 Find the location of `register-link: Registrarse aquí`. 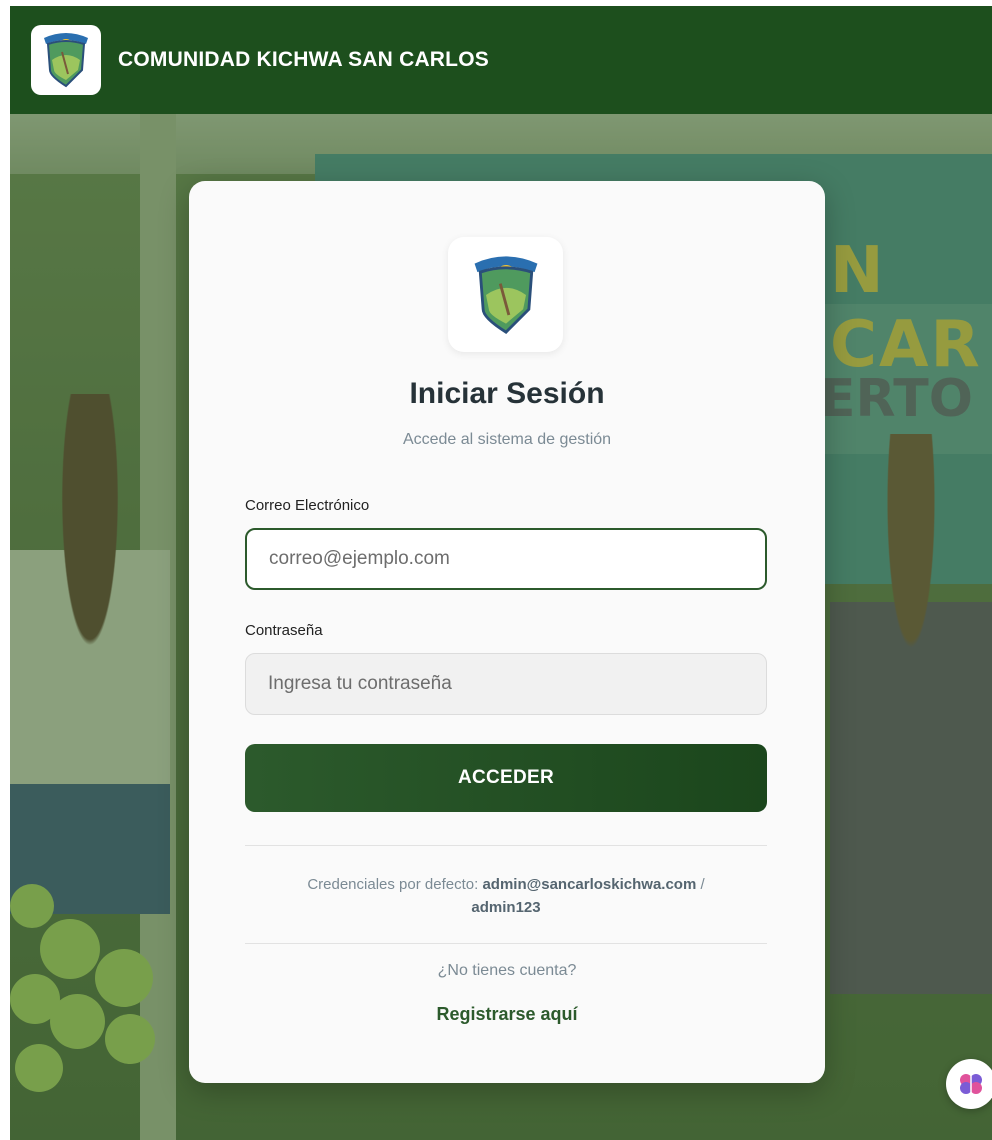

register-link: Registrarse aquí is located at coordinates (507, 1014).